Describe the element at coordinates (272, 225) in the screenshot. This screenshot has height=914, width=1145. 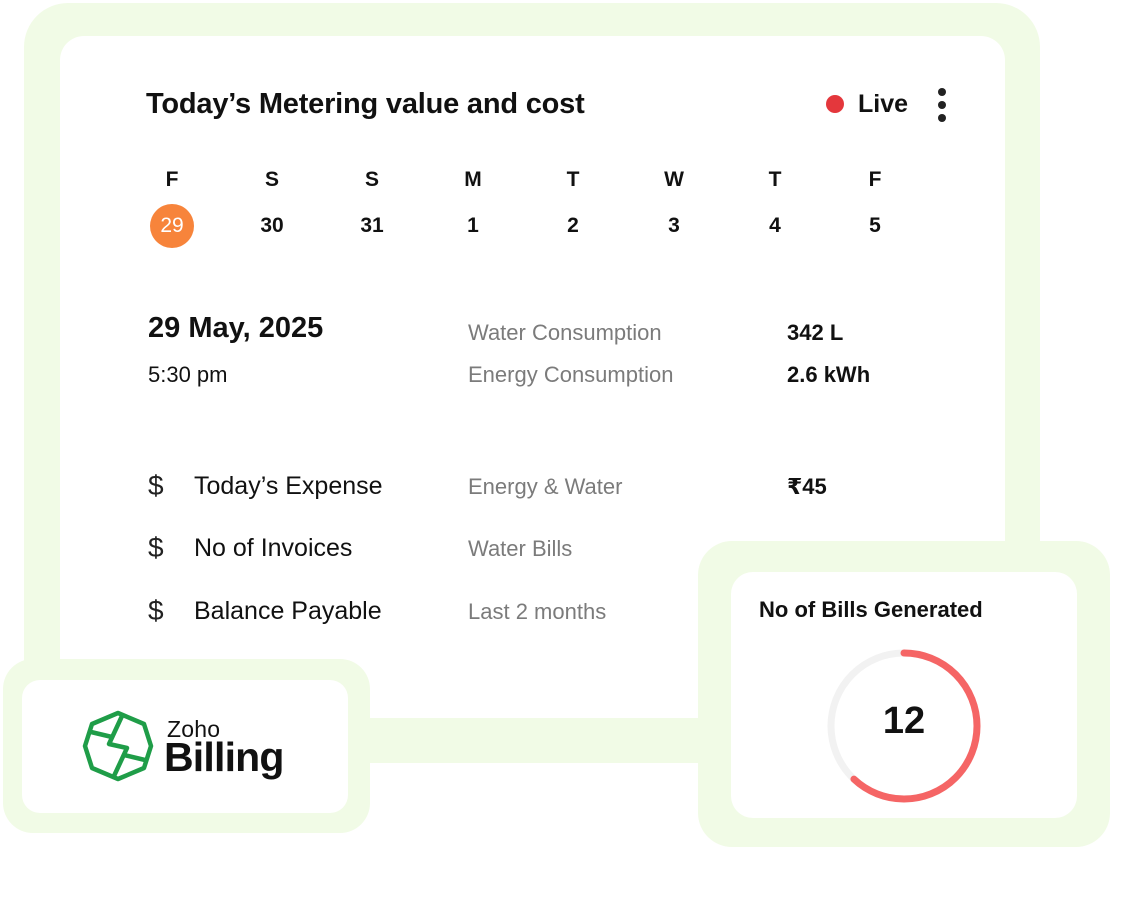
I see `day-date: 30` at that location.